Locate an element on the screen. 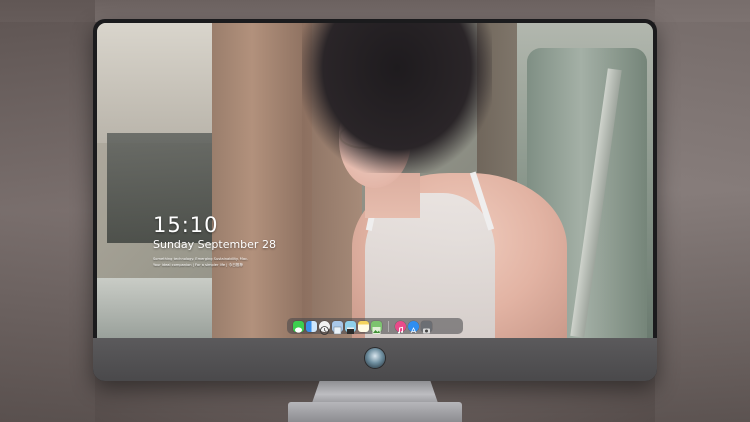 Image resolution: width=750 pixels, height=422 pixels. preview-icon is located at coordinates (337, 327).